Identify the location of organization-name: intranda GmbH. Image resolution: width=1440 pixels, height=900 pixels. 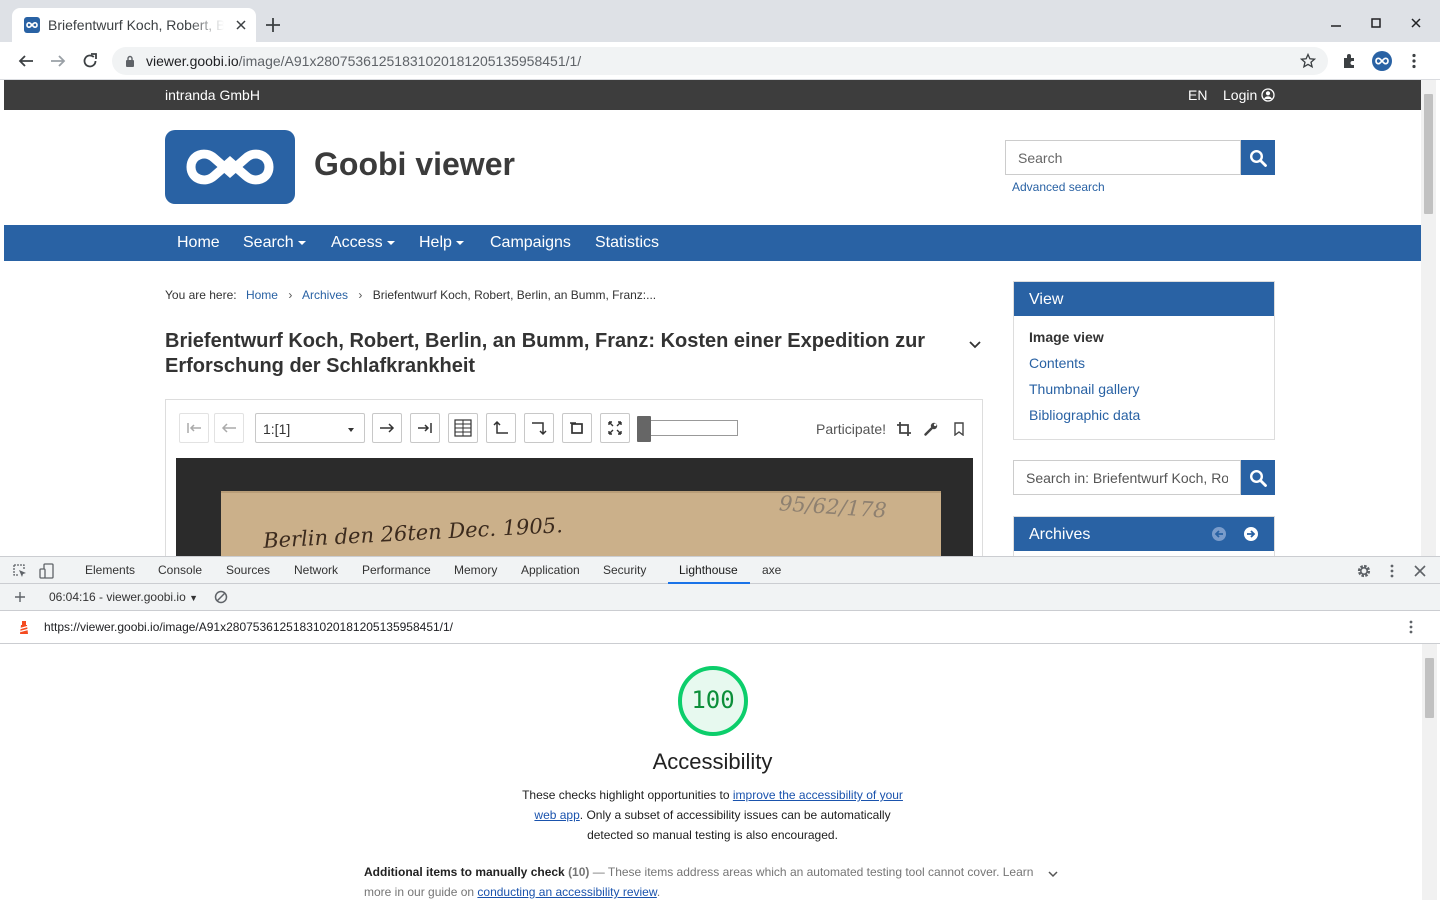
(212, 95).